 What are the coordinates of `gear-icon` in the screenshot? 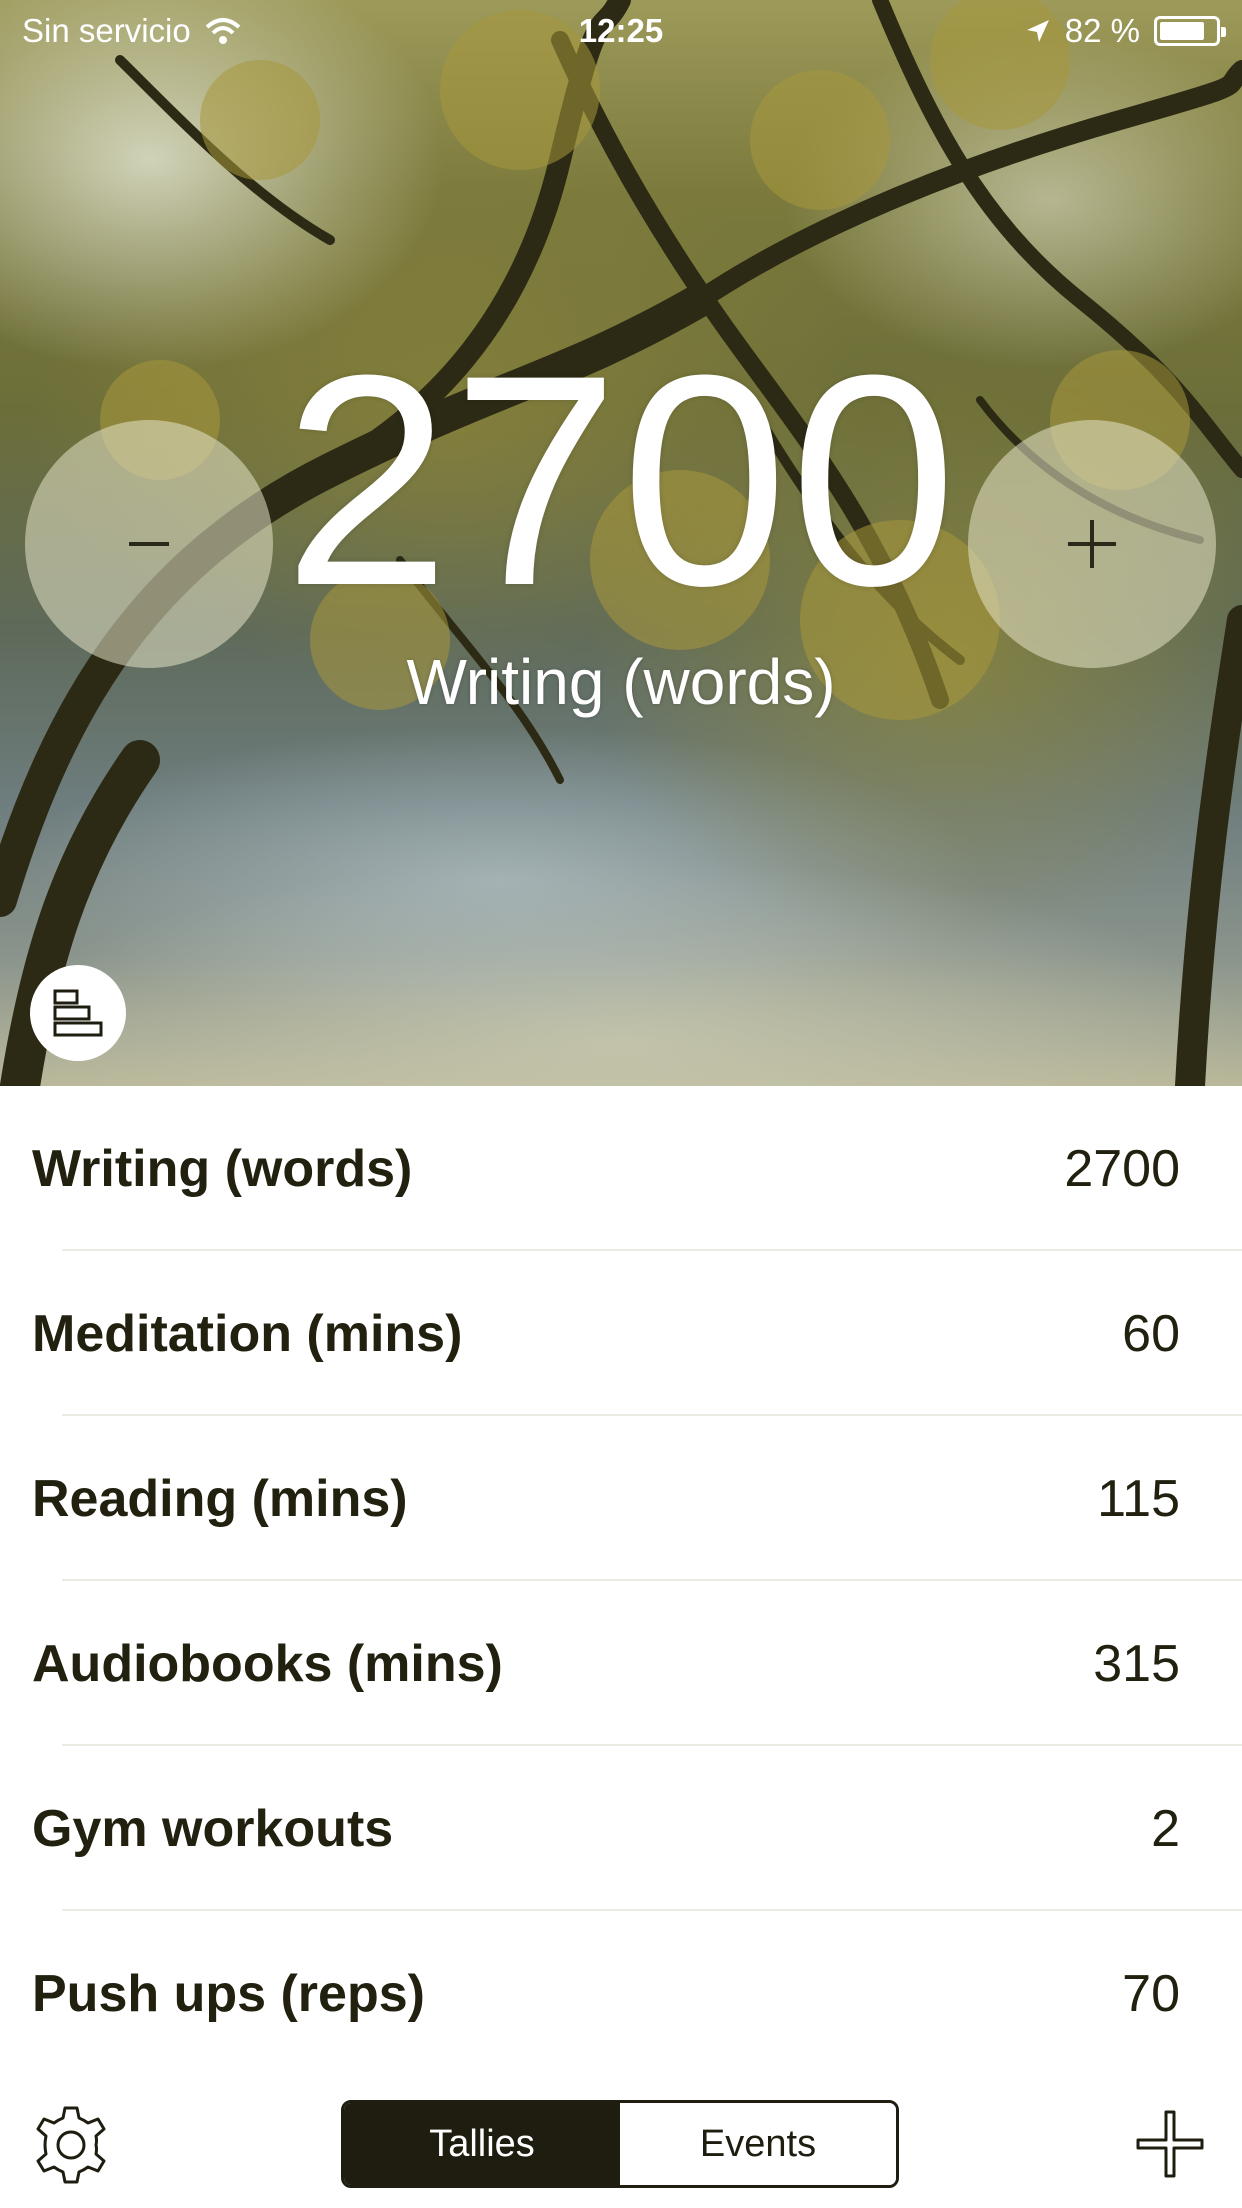 It's located at (71, 2145).